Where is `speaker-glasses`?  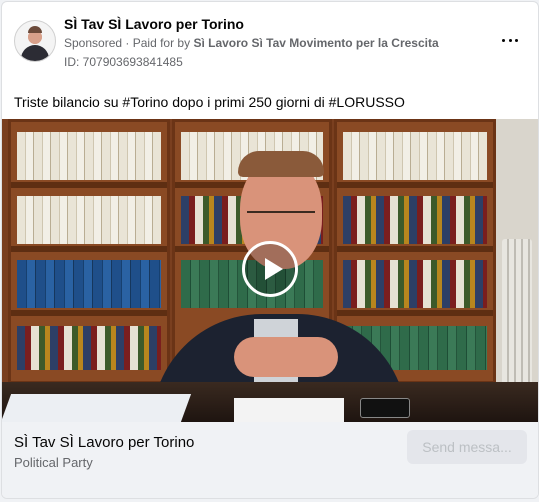 speaker-glasses is located at coordinates (281, 220).